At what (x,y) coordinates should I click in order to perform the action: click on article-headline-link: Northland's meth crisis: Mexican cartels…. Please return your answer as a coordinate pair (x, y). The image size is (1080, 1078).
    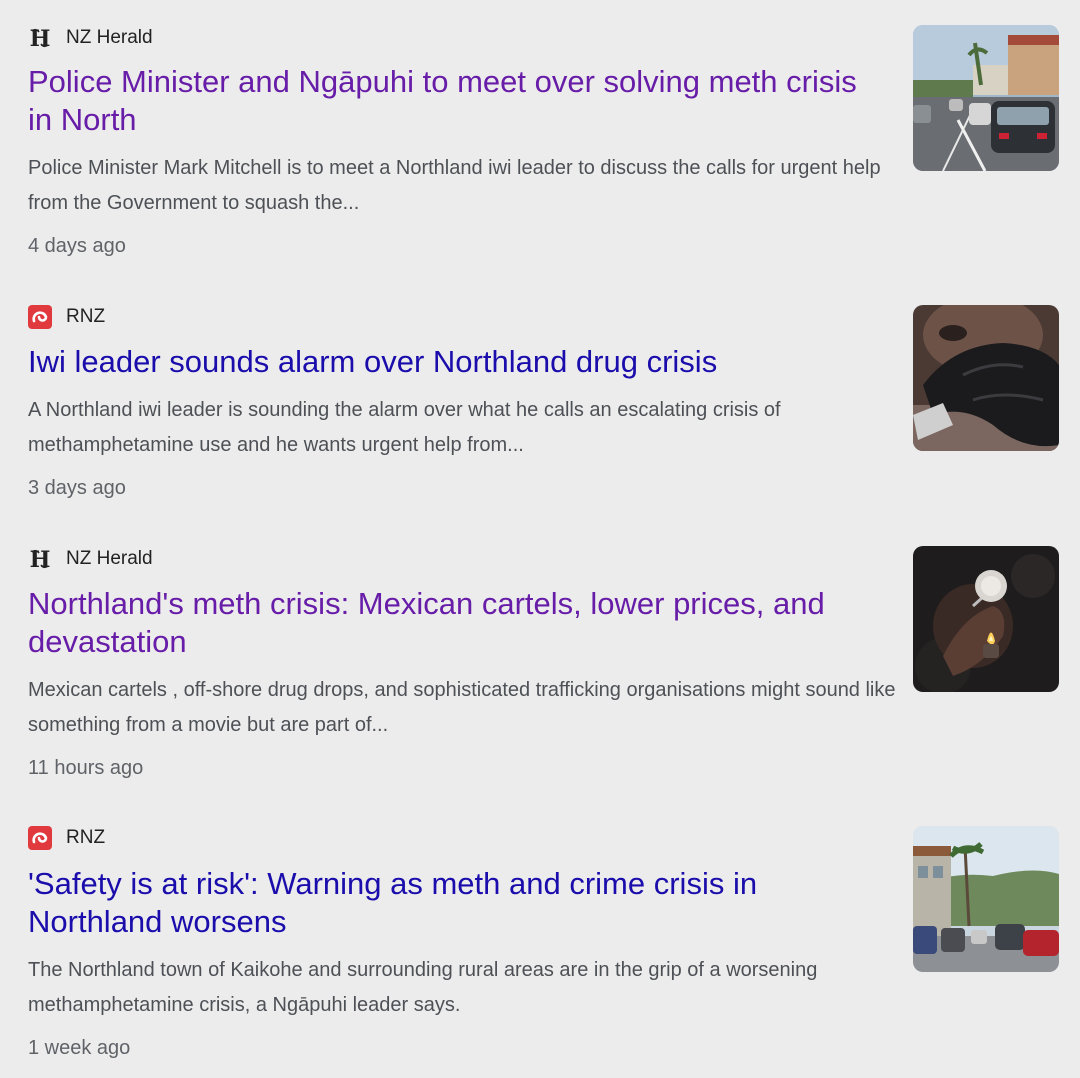
    Looking at the image, I should click on (458, 623).